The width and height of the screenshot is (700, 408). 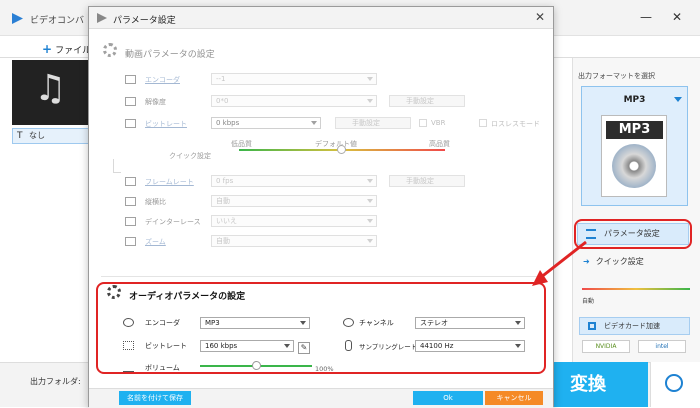 I want to click on annotation-arrow, so click(x=559, y=263).